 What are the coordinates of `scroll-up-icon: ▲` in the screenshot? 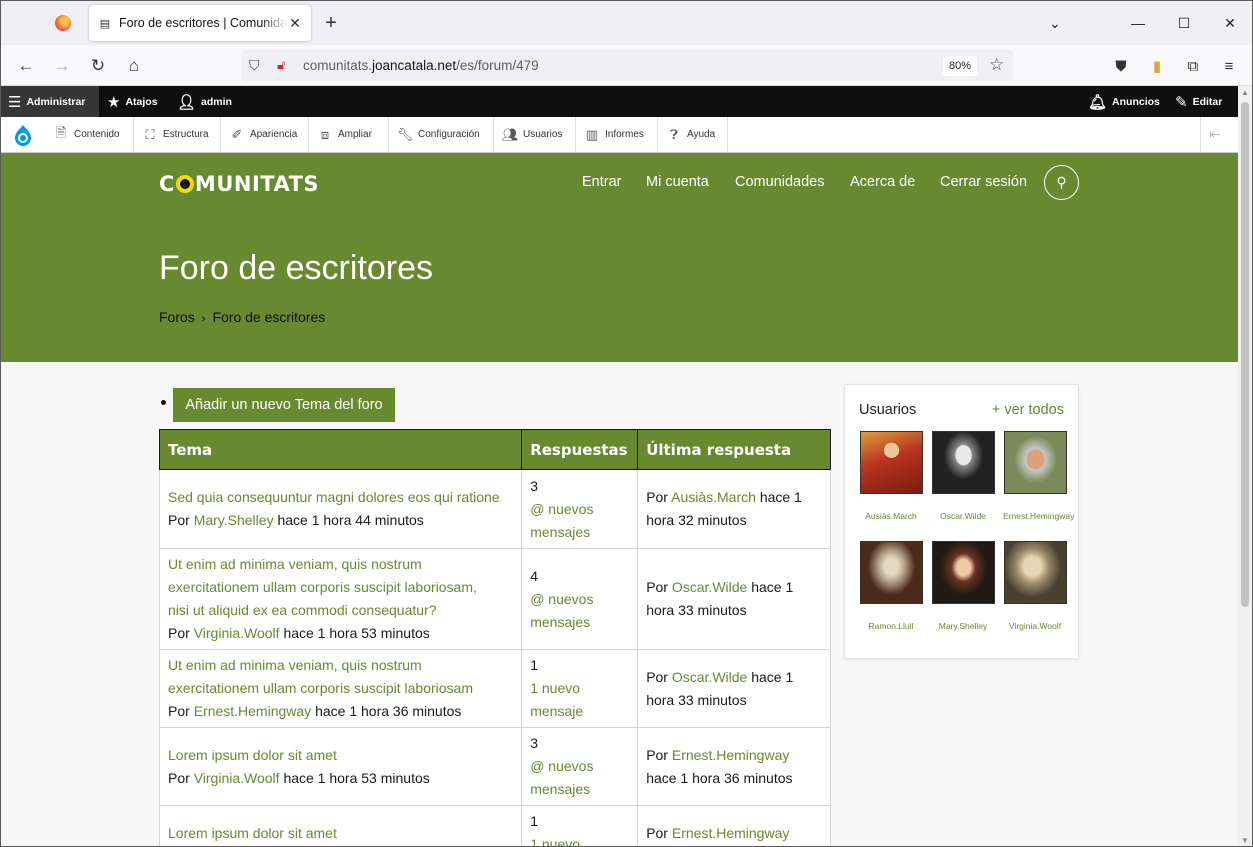 It's located at (1245, 93).